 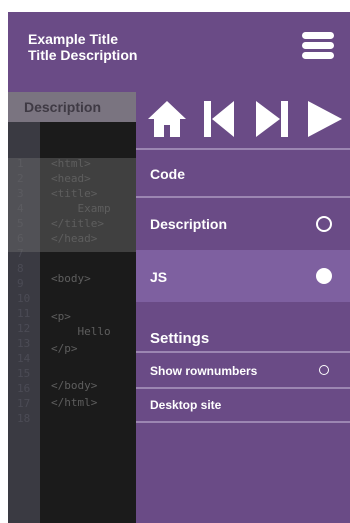 What do you see at coordinates (71, 278) in the screenshot?
I see `code-line: <body>` at bounding box center [71, 278].